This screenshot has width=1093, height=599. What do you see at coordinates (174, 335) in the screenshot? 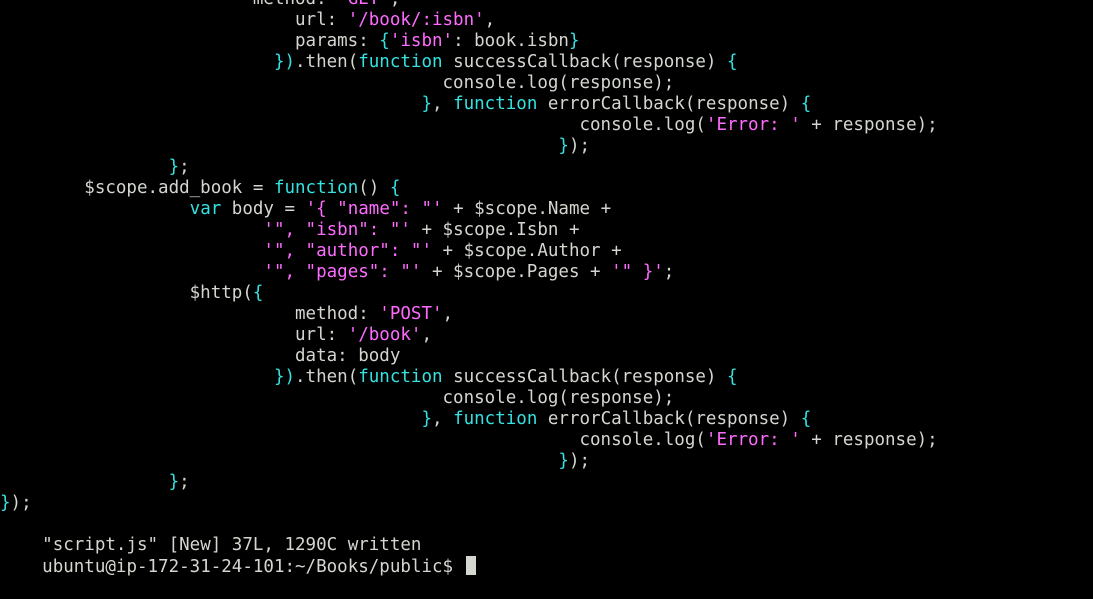
I see `code-token: url:` at bounding box center [174, 335].